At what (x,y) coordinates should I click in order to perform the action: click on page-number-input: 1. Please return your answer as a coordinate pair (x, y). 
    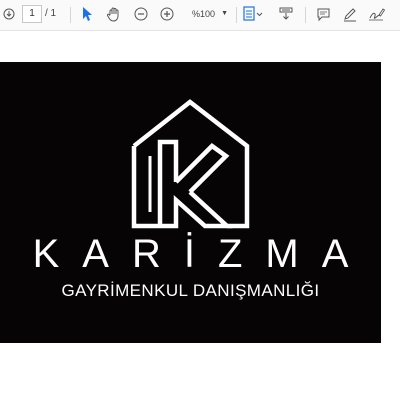
    Looking at the image, I should click on (32, 14).